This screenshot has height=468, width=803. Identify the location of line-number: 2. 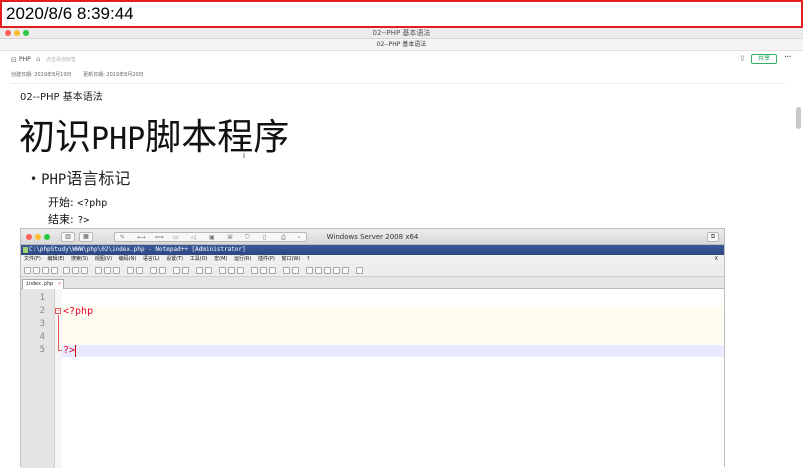
(42, 311).